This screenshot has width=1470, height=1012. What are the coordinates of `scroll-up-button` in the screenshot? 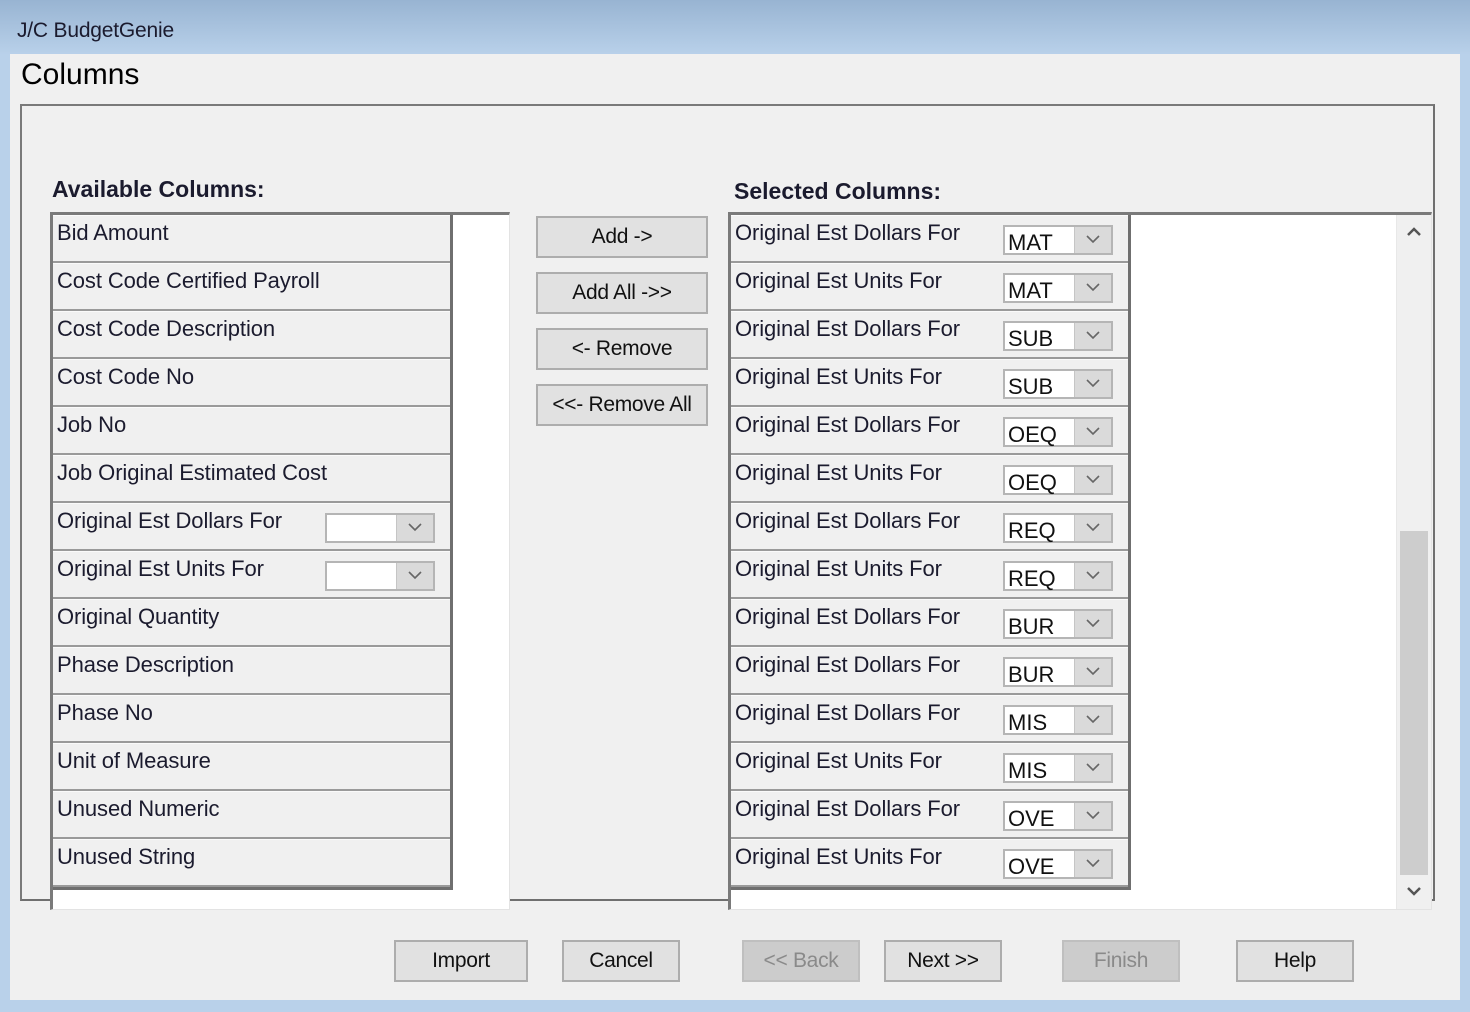 It's located at (1414, 232).